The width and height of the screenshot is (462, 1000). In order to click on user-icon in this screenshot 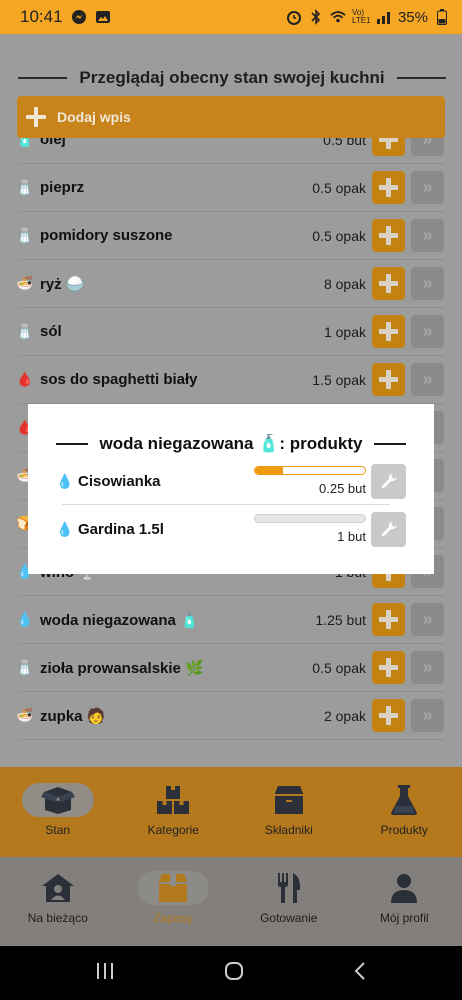, I will do `click(404, 888)`.